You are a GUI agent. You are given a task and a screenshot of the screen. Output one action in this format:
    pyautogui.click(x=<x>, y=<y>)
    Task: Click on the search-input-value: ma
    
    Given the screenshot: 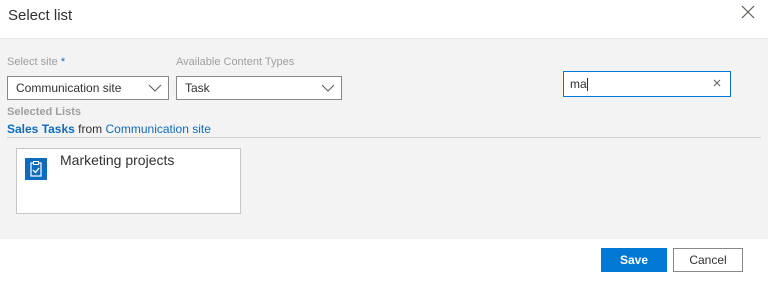 What is the action you would take?
    pyautogui.click(x=578, y=84)
    